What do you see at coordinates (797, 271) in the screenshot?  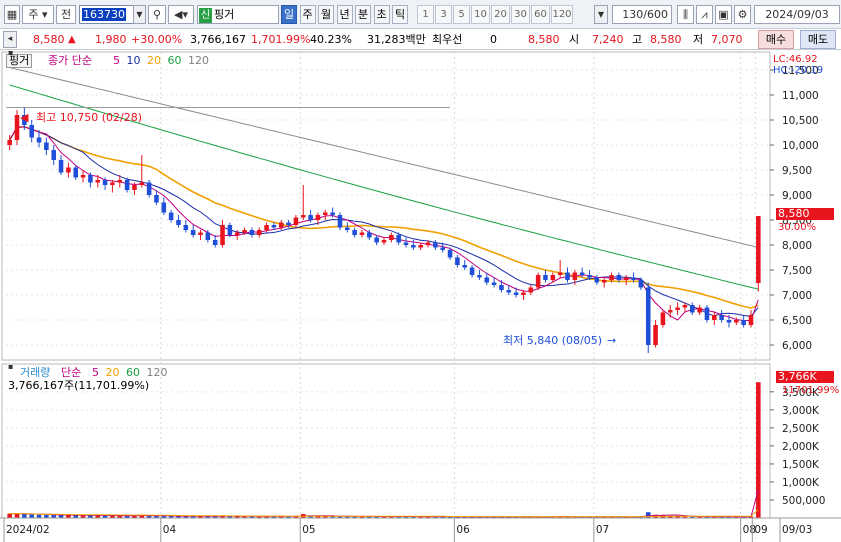 I see `price-tick-label: 7,500` at bounding box center [797, 271].